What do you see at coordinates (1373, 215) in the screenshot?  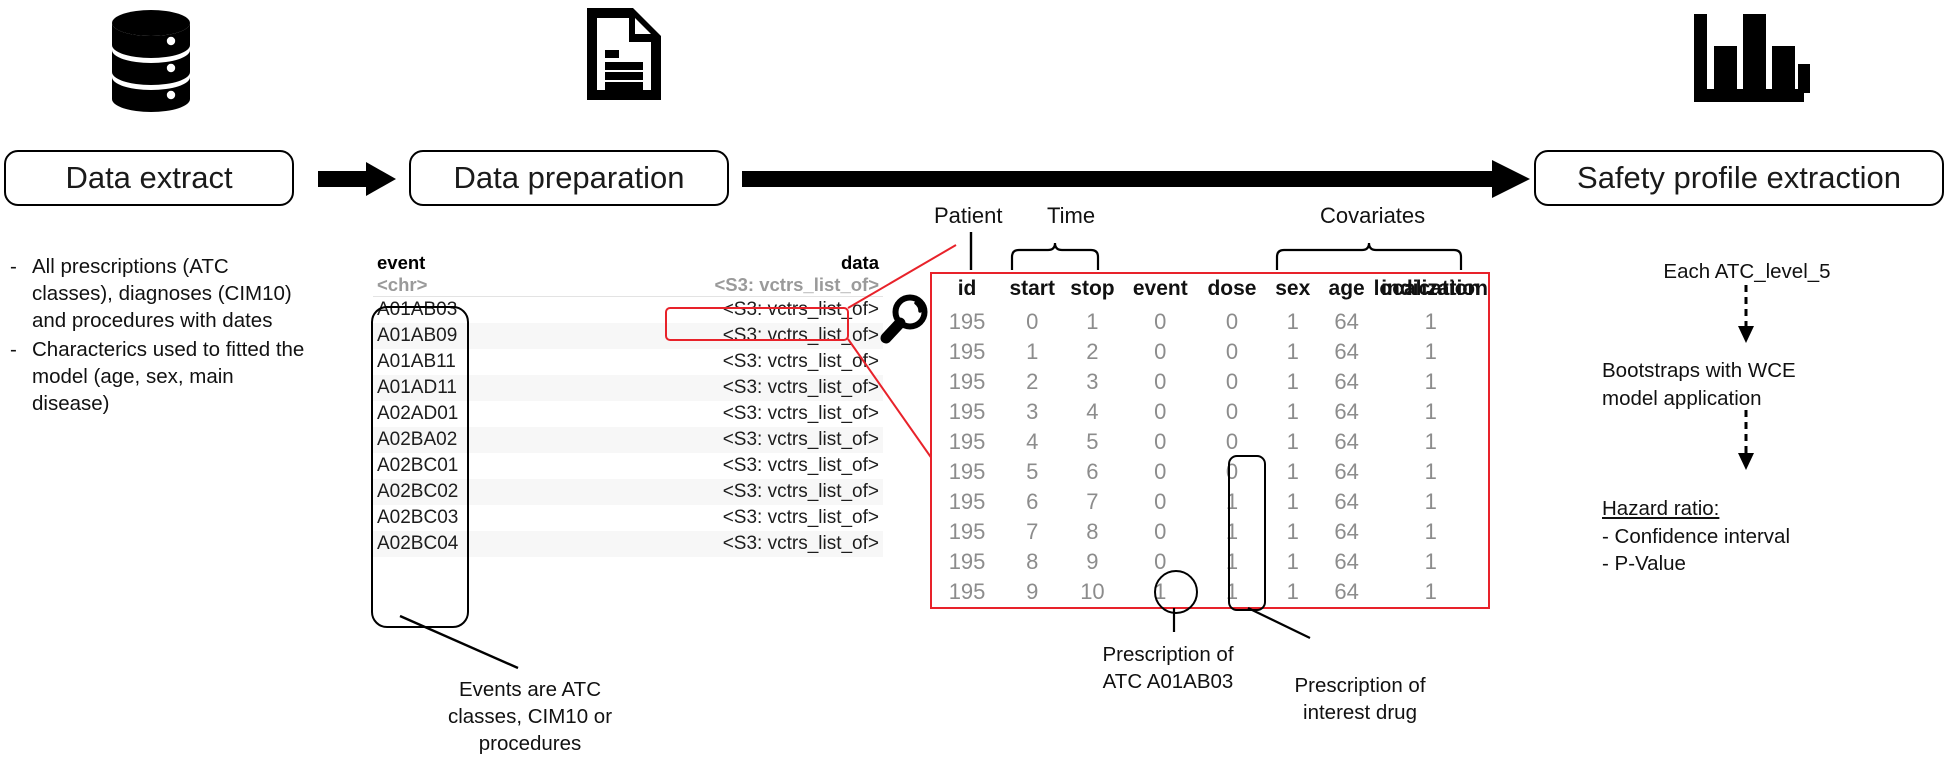 I see `group-label-covariates: Covariates` at bounding box center [1373, 215].